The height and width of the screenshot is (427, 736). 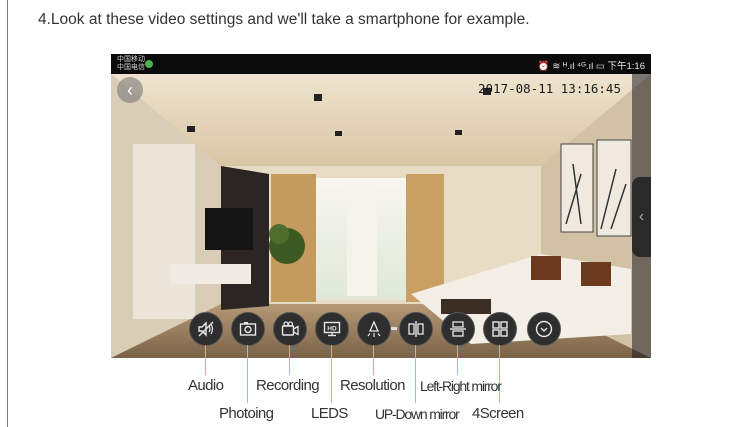 What do you see at coordinates (247, 374) in the screenshot?
I see `leader-line-photoing` at bounding box center [247, 374].